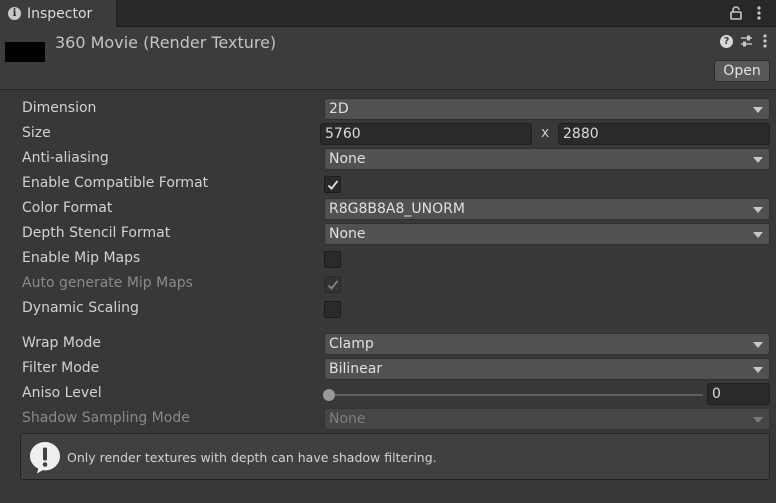 This screenshot has width=776, height=503. I want to click on presets-icon, so click(746, 41).